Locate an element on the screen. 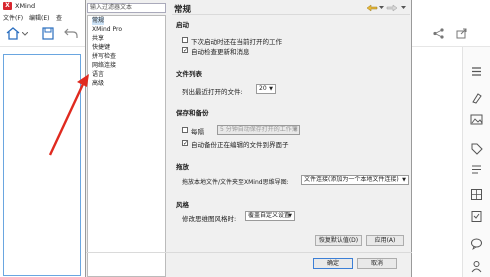 Image resolution: width=490 pixels, height=277 pixels. restore-defaults-button: 恢复默认值(D) is located at coordinates (338, 240).